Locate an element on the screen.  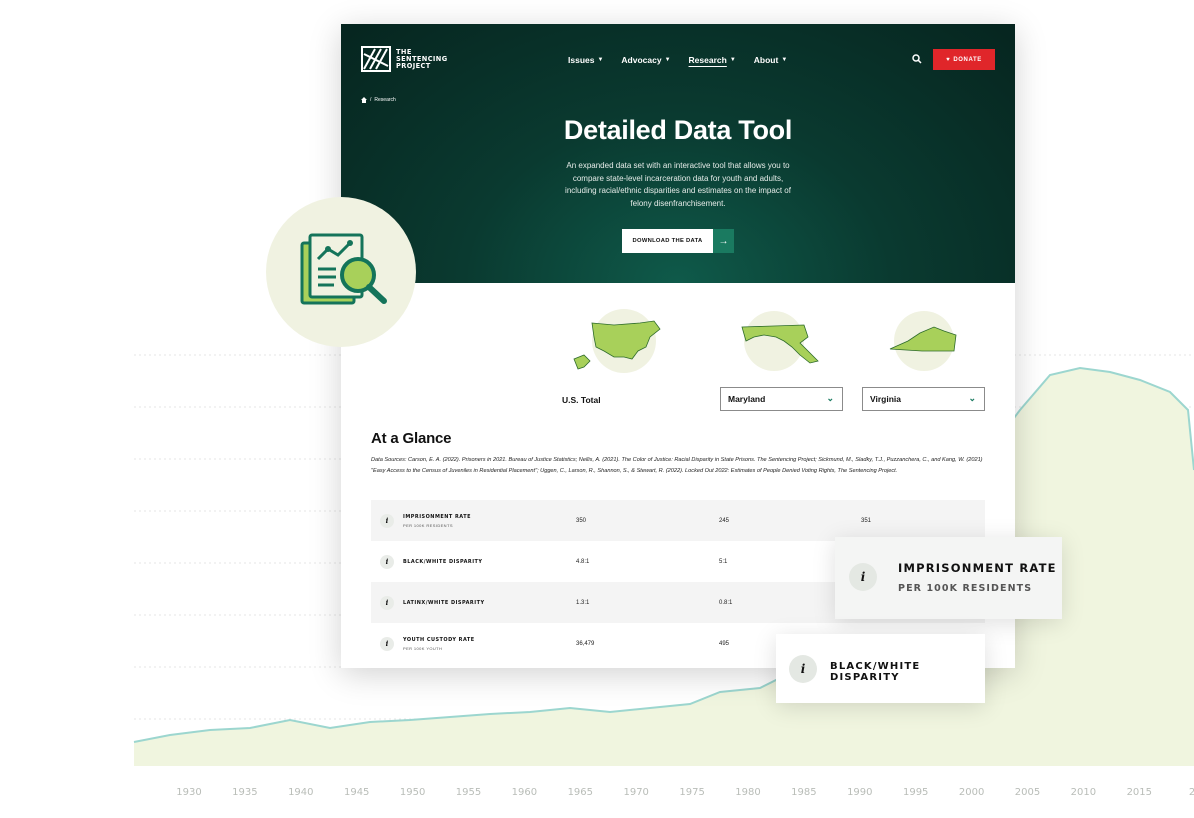
research-icon-circle is located at coordinates (341, 272).